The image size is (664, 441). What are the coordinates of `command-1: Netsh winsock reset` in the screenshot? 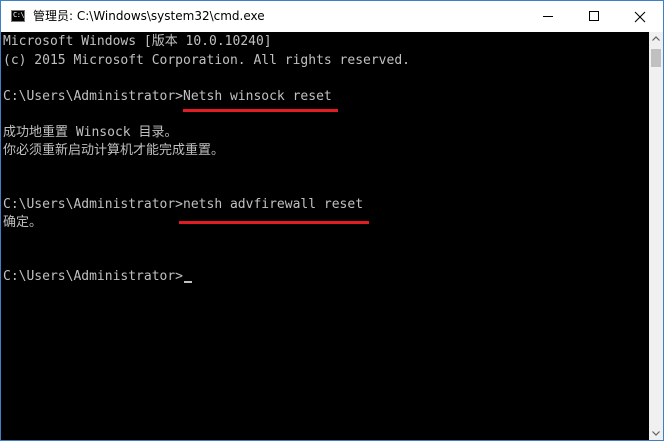 It's located at (257, 96).